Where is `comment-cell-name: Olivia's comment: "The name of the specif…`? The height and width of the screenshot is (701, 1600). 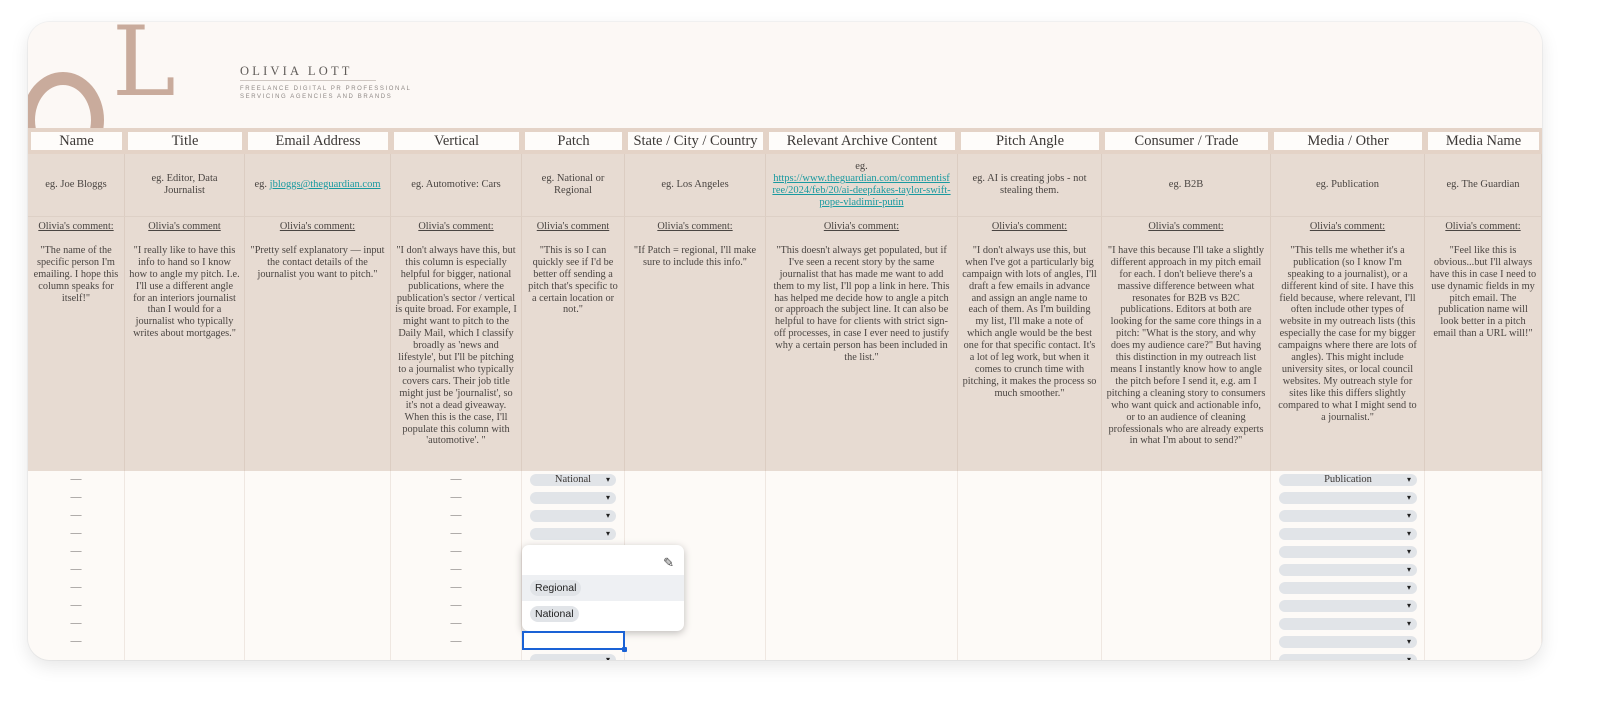
comment-cell-name: Olivia's comment: "The name of the specif… is located at coordinates (76, 343).